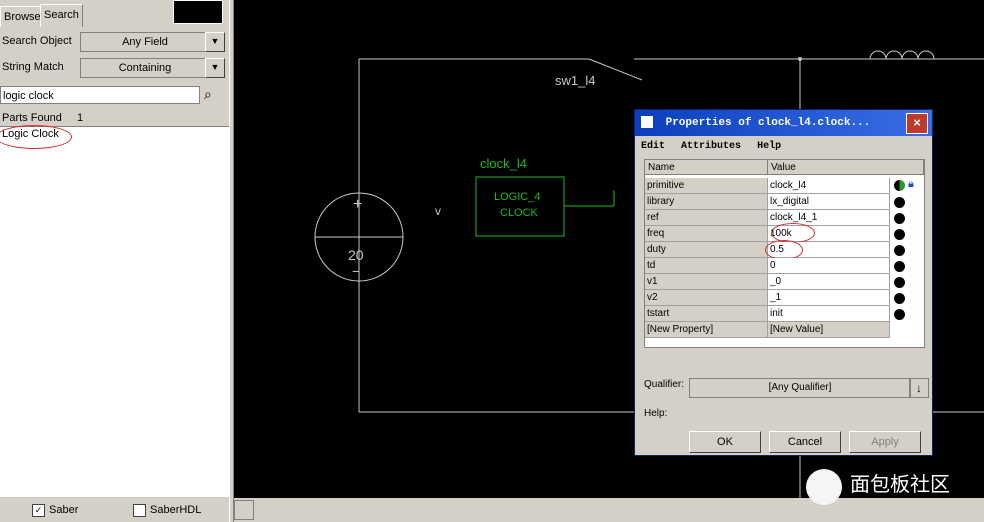 This screenshot has width=984, height=522. What do you see at coordinates (900, 485) in the screenshot?
I see `watermark-text: 面包板社区` at bounding box center [900, 485].